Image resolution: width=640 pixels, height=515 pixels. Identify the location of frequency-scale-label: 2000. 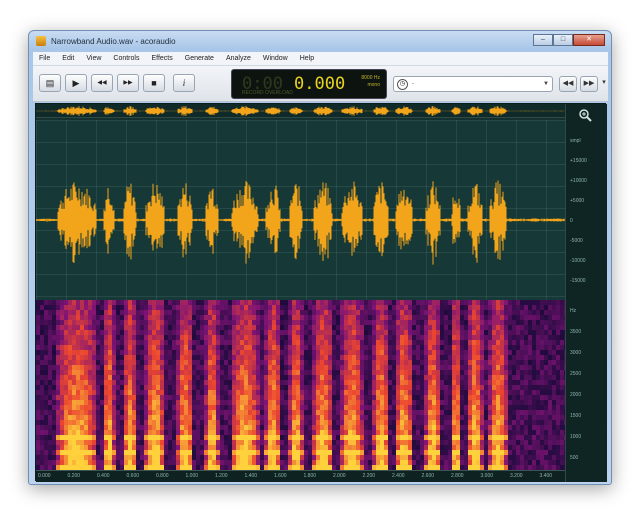
(576, 395).